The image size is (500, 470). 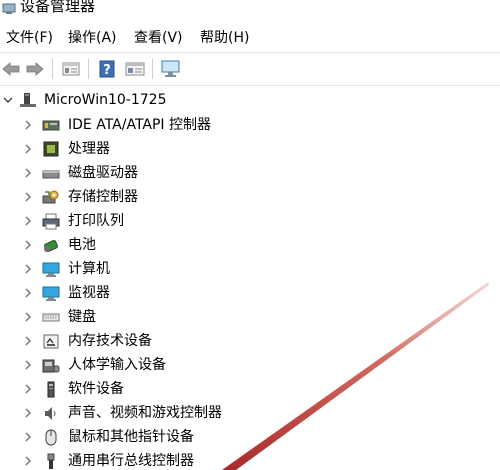 I want to click on properties-button, so click(x=71, y=69).